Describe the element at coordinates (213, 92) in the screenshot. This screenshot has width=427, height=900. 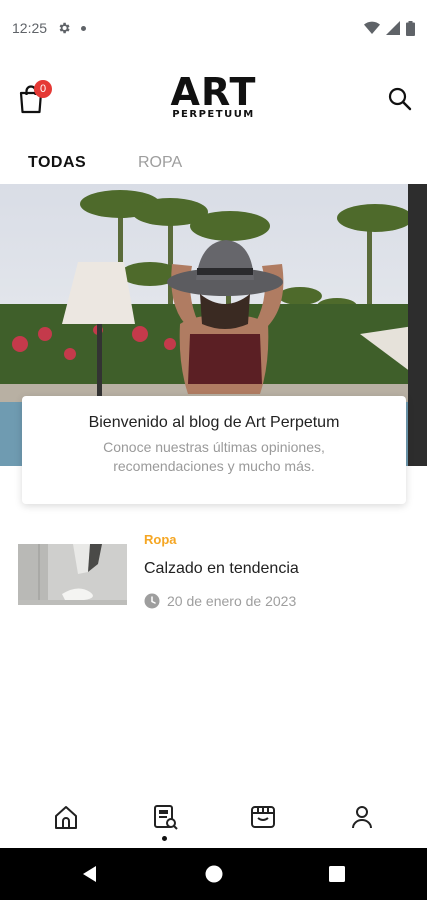
I see `logo-main-text: ART` at that location.